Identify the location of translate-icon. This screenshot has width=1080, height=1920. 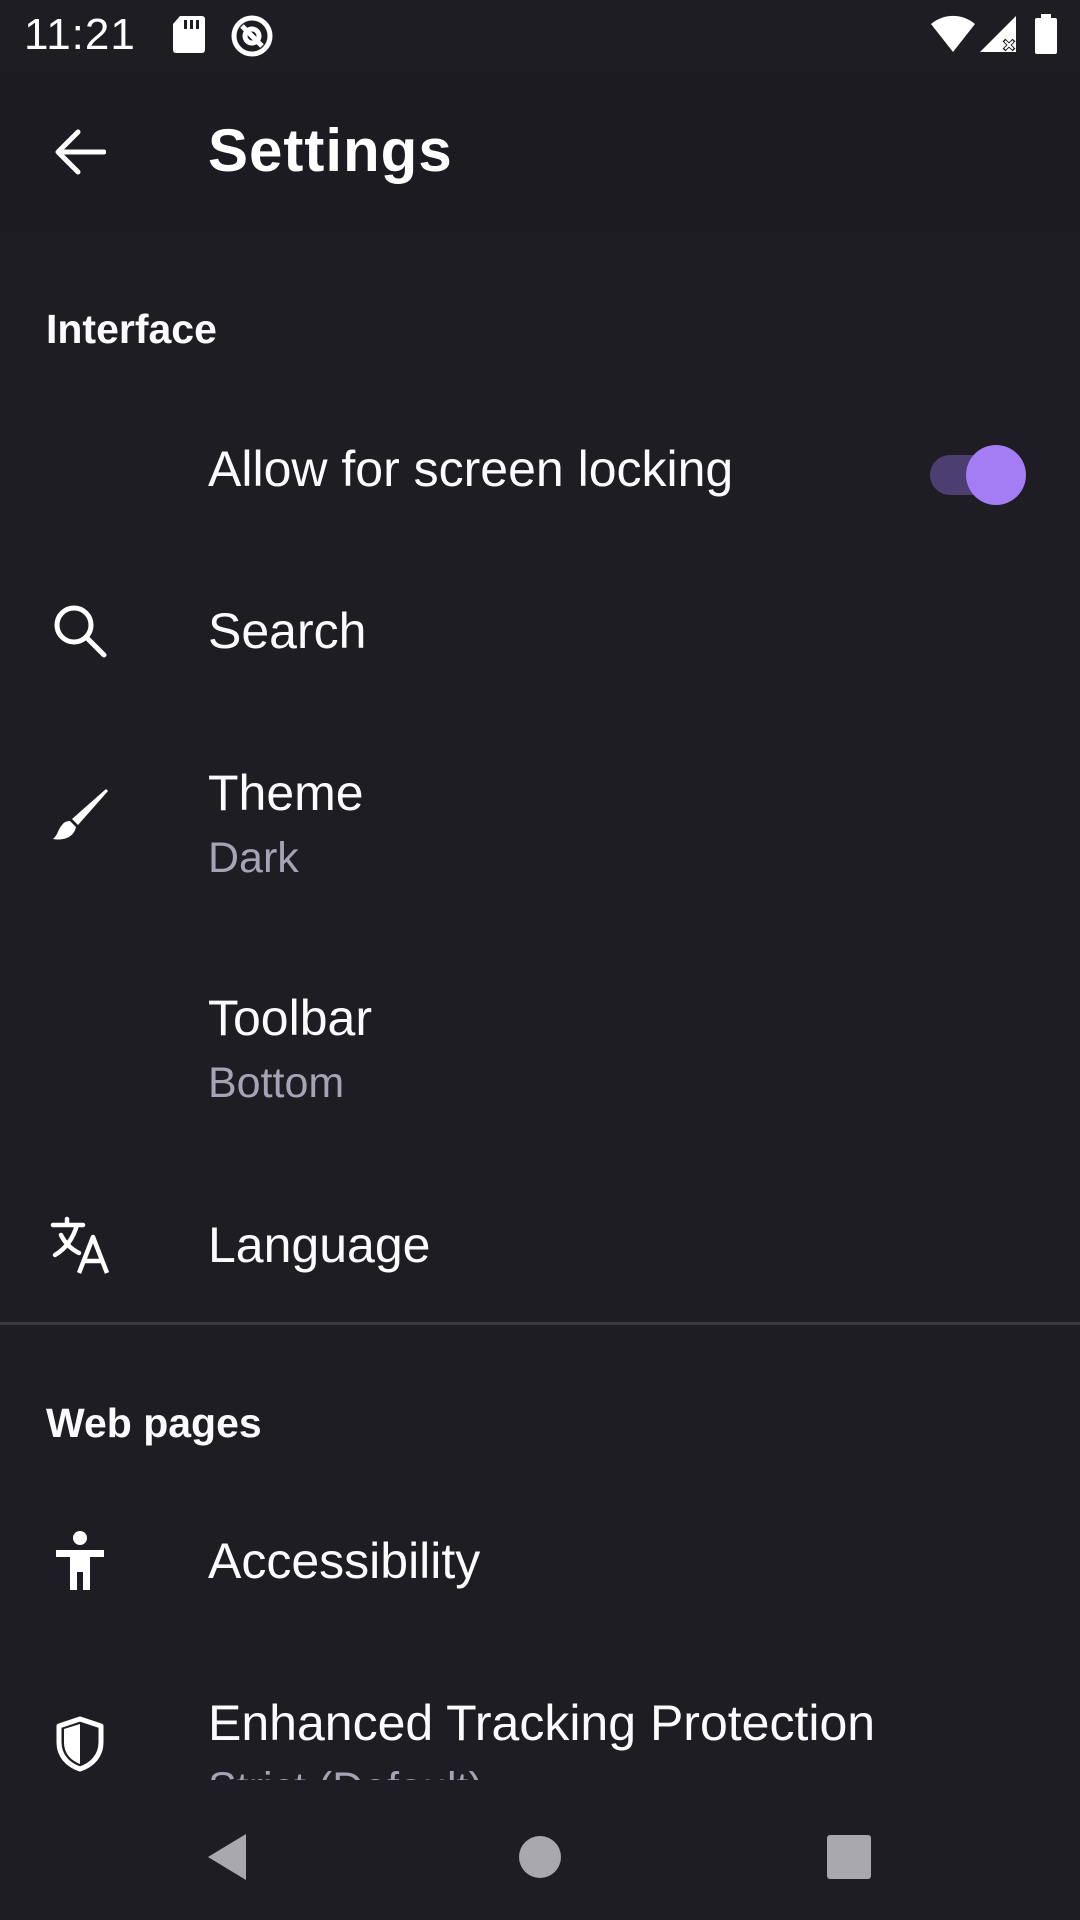
(80, 1245).